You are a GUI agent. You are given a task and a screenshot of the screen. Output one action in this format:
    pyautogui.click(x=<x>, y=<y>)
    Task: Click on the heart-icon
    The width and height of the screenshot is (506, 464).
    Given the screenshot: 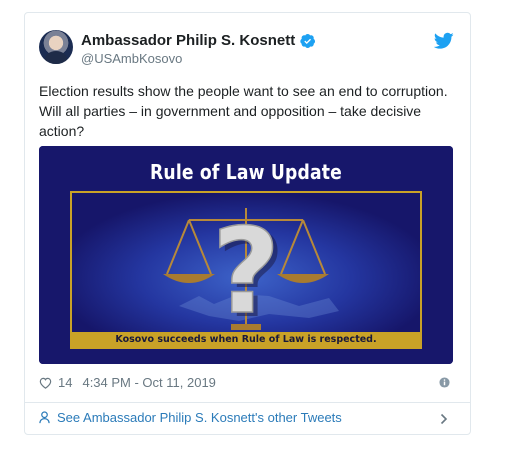 What is the action you would take?
    pyautogui.click(x=45, y=383)
    